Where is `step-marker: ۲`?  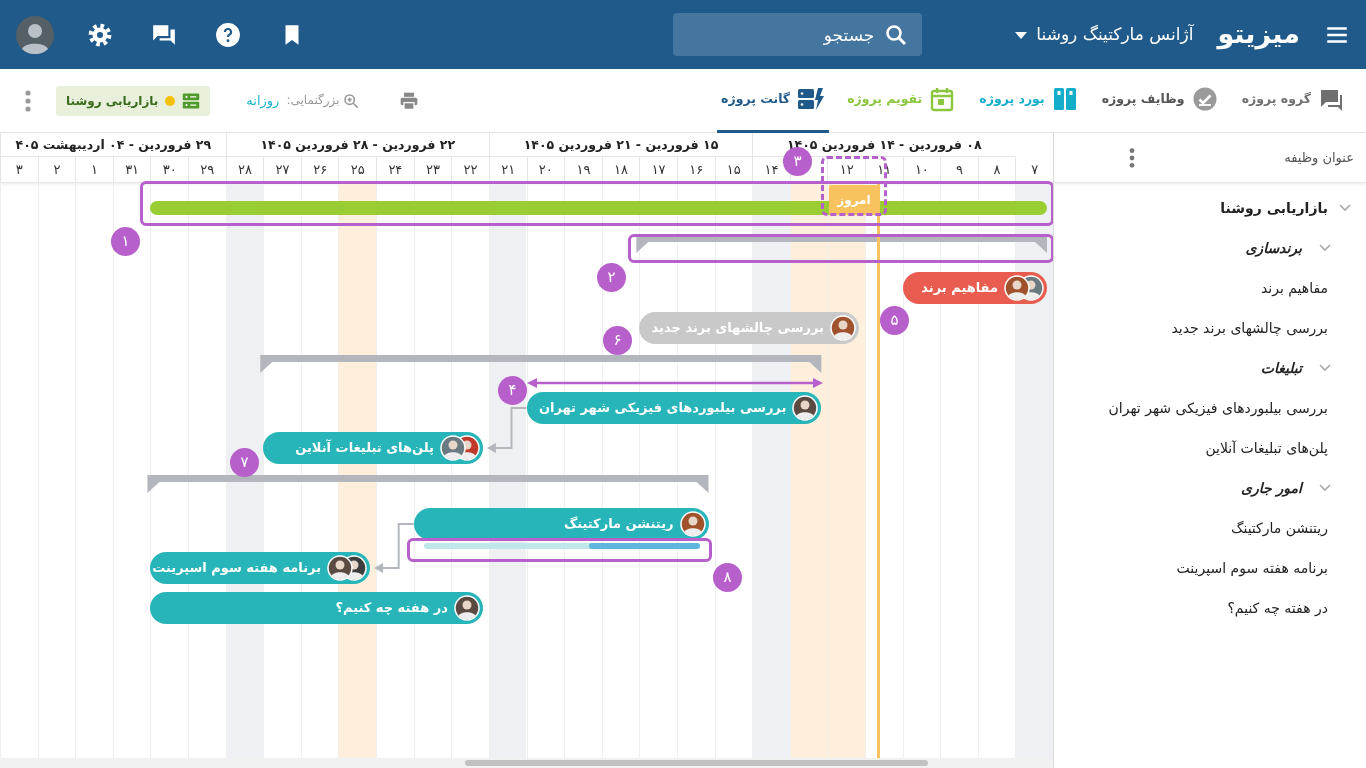 step-marker: ۲ is located at coordinates (611, 277).